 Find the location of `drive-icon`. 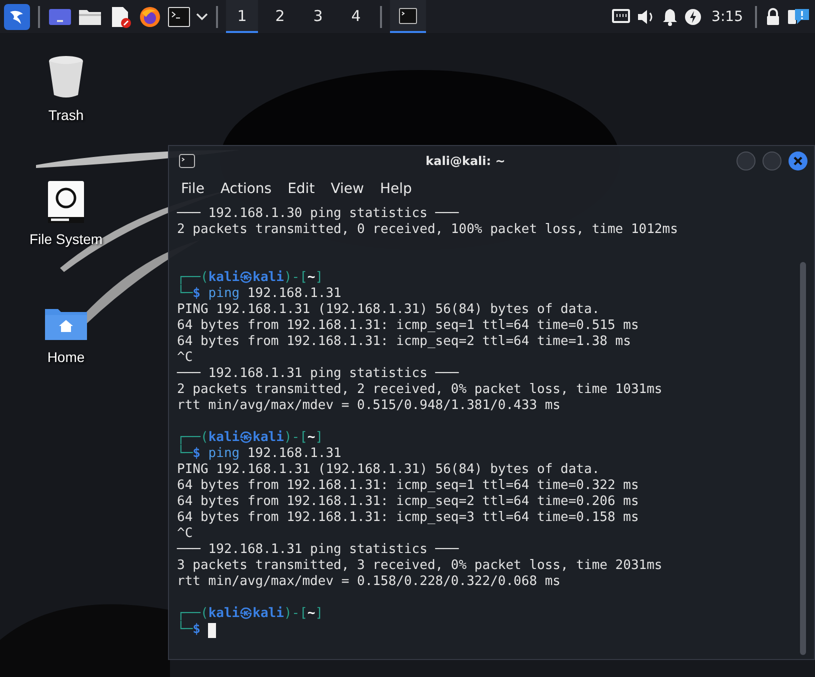

drive-icon is located at coordinates (66, 202).